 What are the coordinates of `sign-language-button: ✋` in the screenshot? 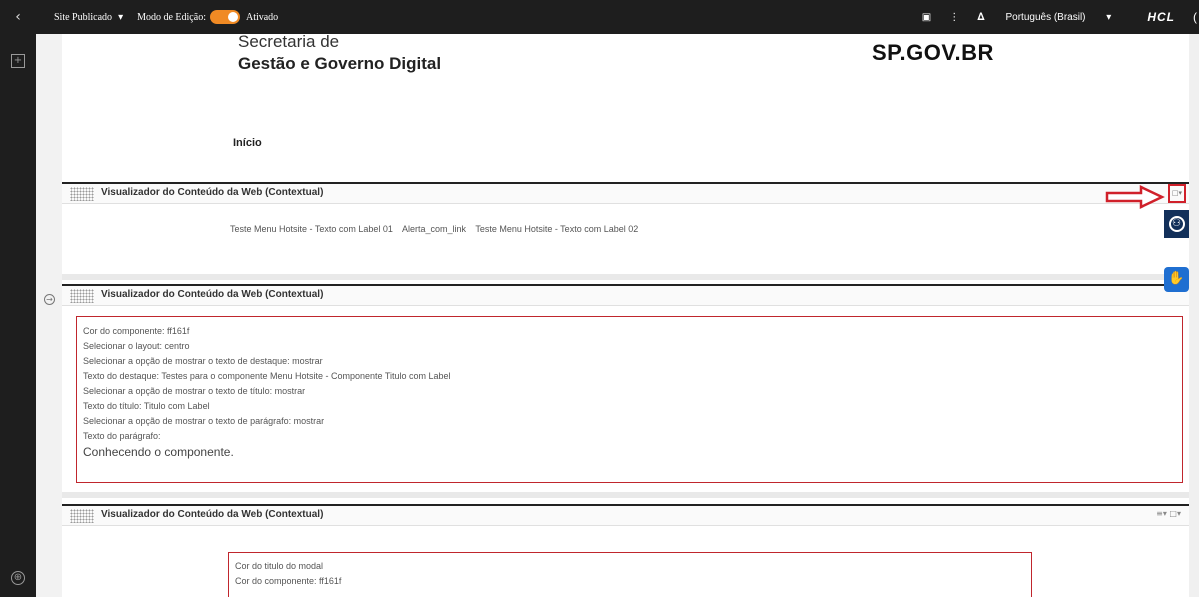 It's located at (1176, 279).